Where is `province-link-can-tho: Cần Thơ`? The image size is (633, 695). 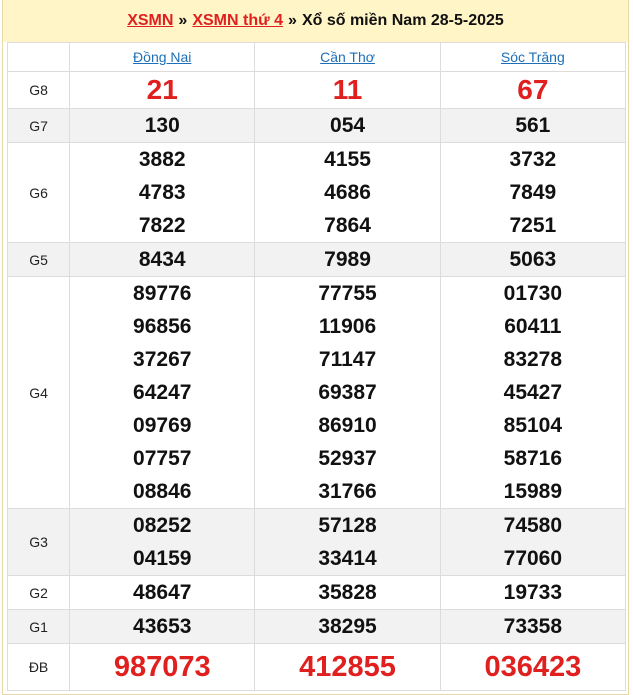
province-link-can-tho: Cần Thơ is located at coordinates (347, 57).